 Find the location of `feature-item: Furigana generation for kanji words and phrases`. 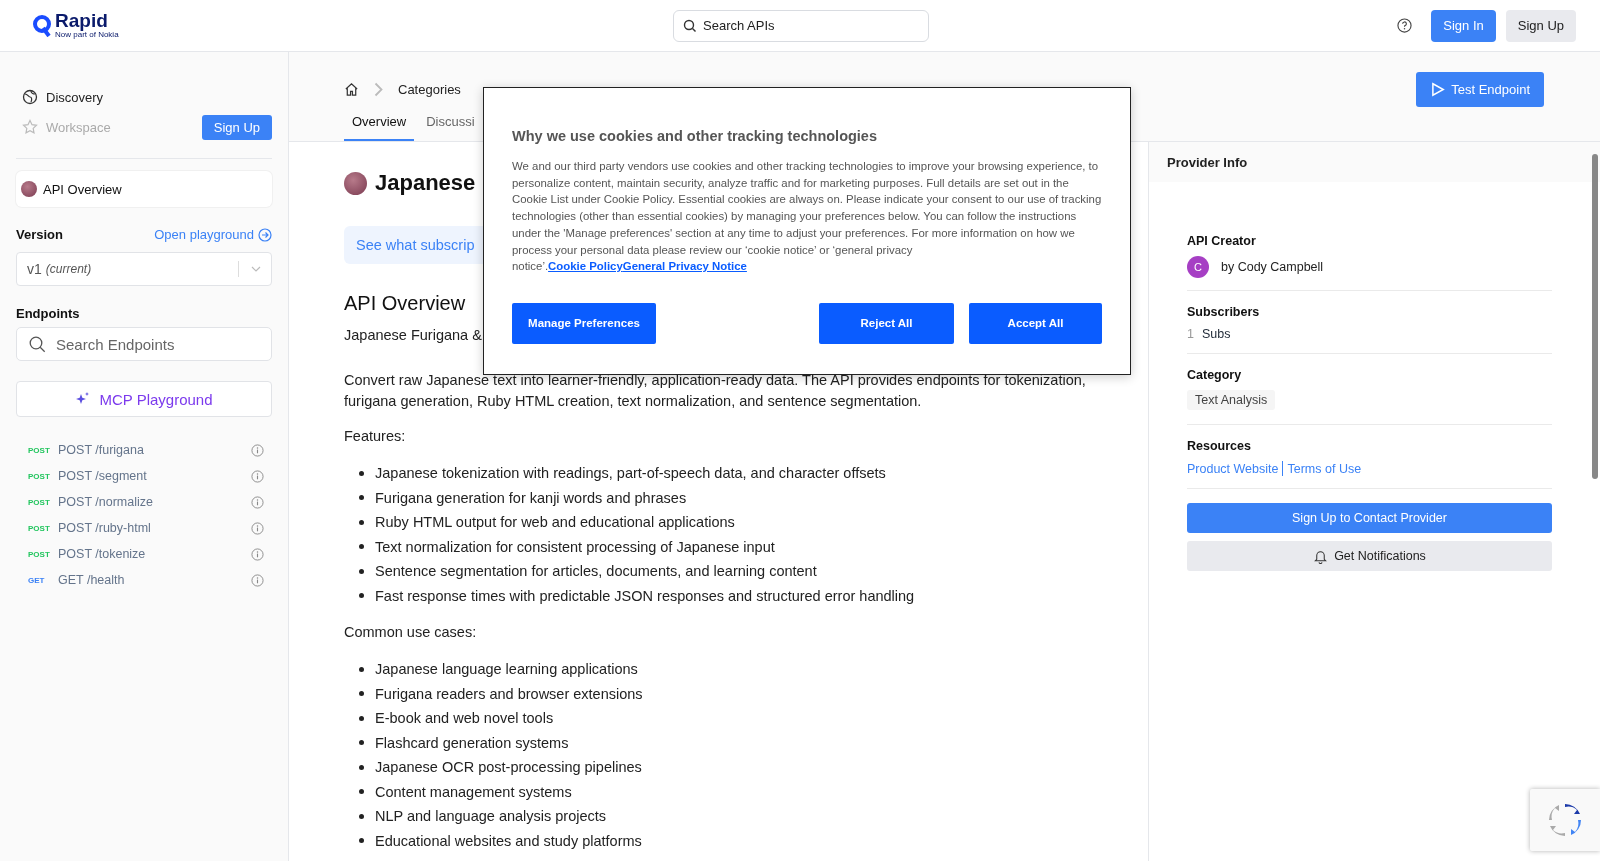

feature-item: Furigana generation for kanji words and phrases is located at coordinates (531, 497).